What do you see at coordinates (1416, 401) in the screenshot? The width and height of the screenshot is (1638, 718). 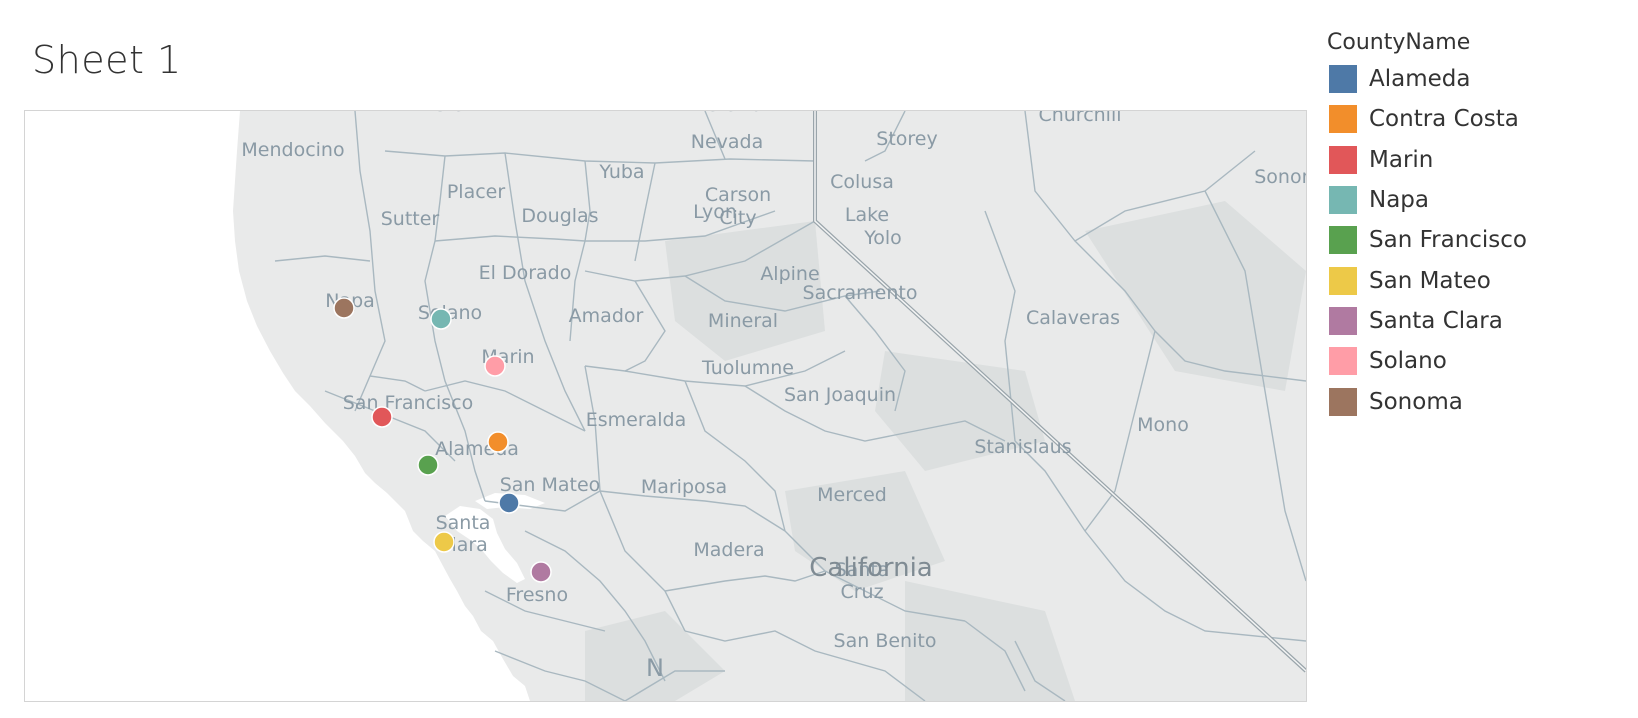 I see `legend-label: Sonoma` at bounding box center [1416, 401].